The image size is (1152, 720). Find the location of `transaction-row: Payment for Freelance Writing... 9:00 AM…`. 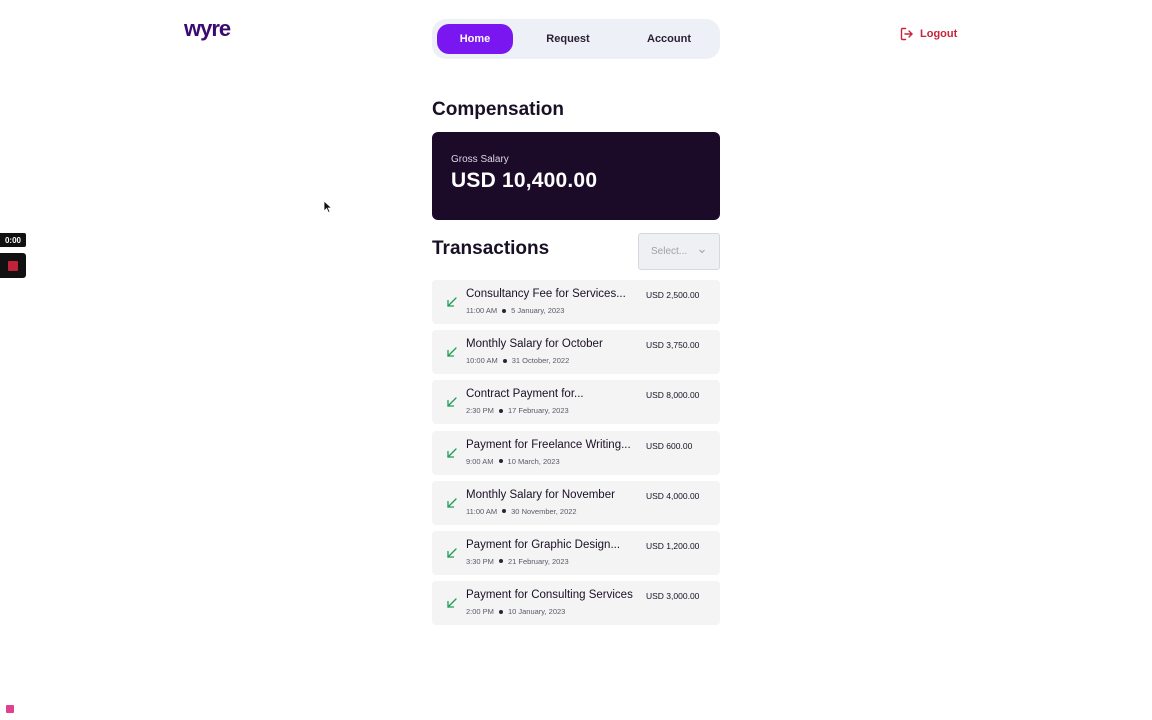

transaction-row: Payment for Freelance Writing... 9:00 AM… is located at coordinates (576, 452).